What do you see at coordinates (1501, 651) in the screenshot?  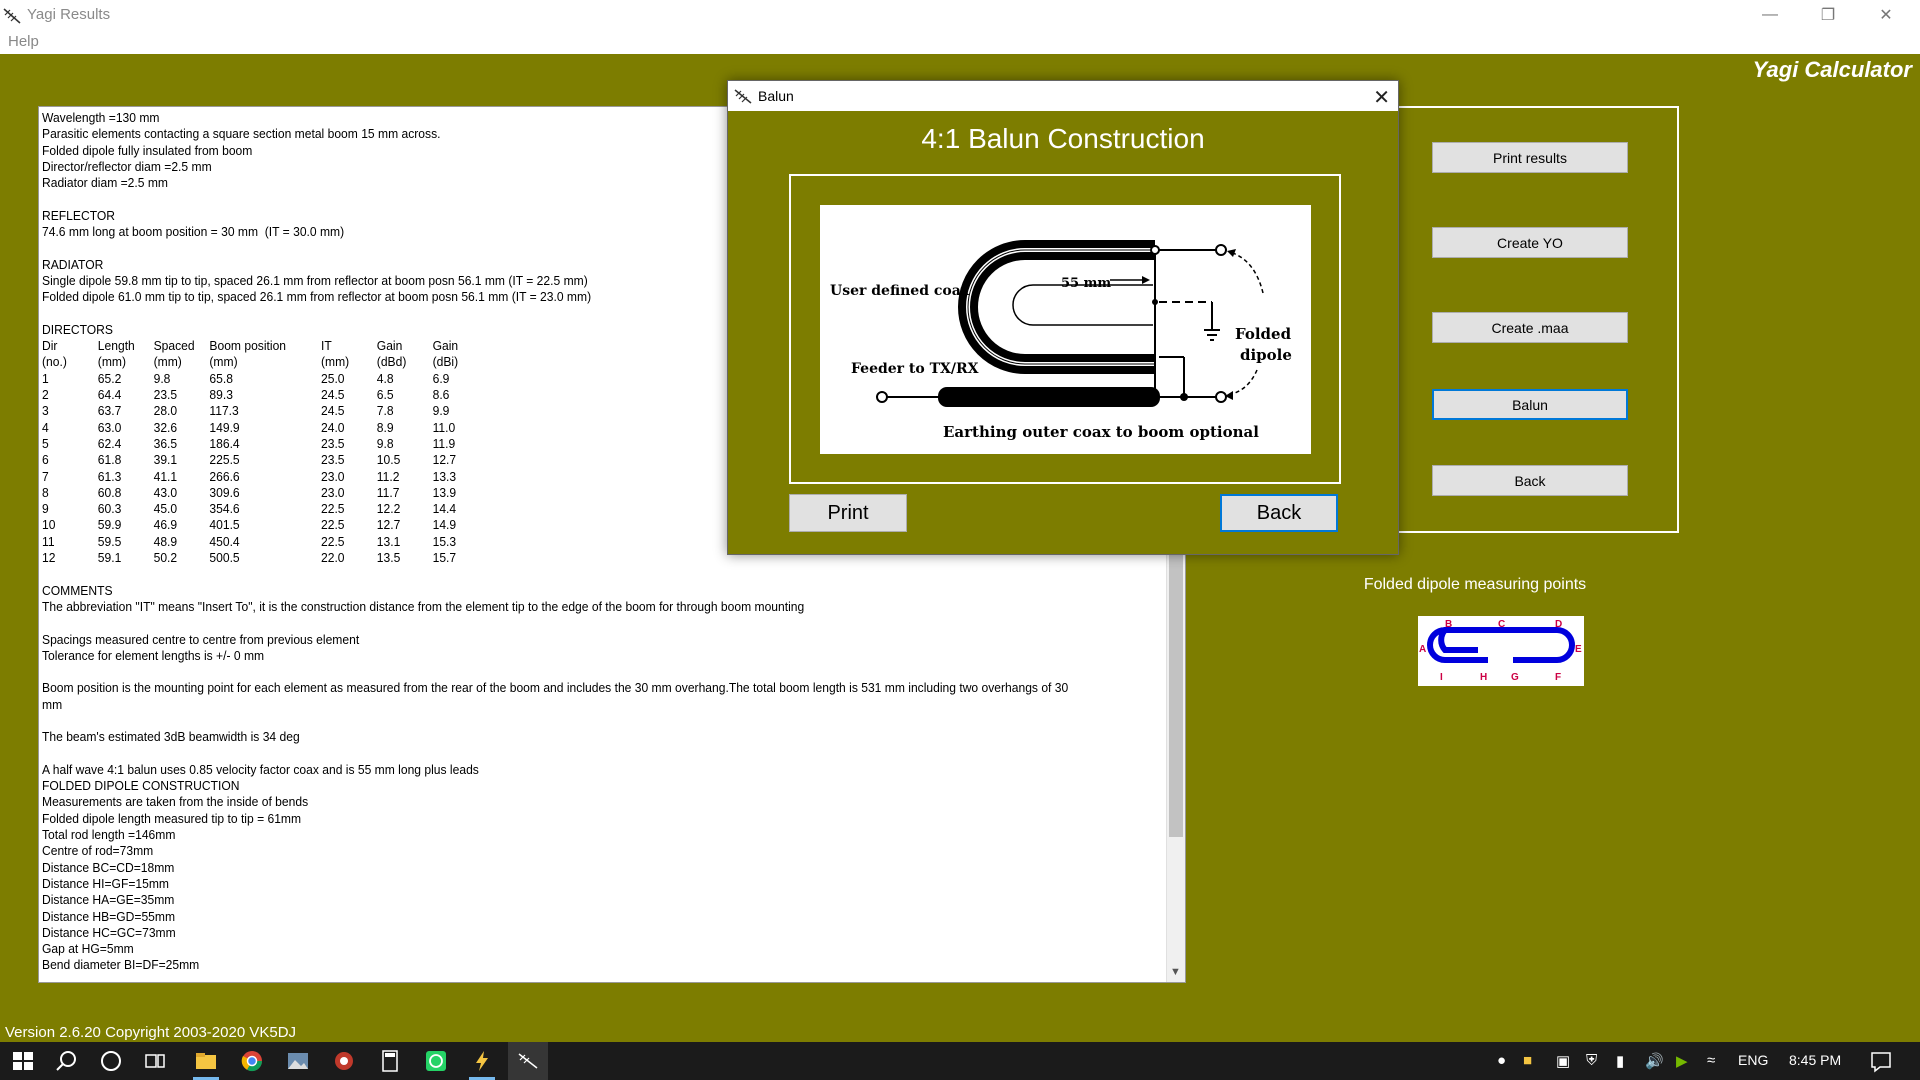 I see `folded-dipole-image: B C D A E I H G F` at bounding box center [1501, 651].